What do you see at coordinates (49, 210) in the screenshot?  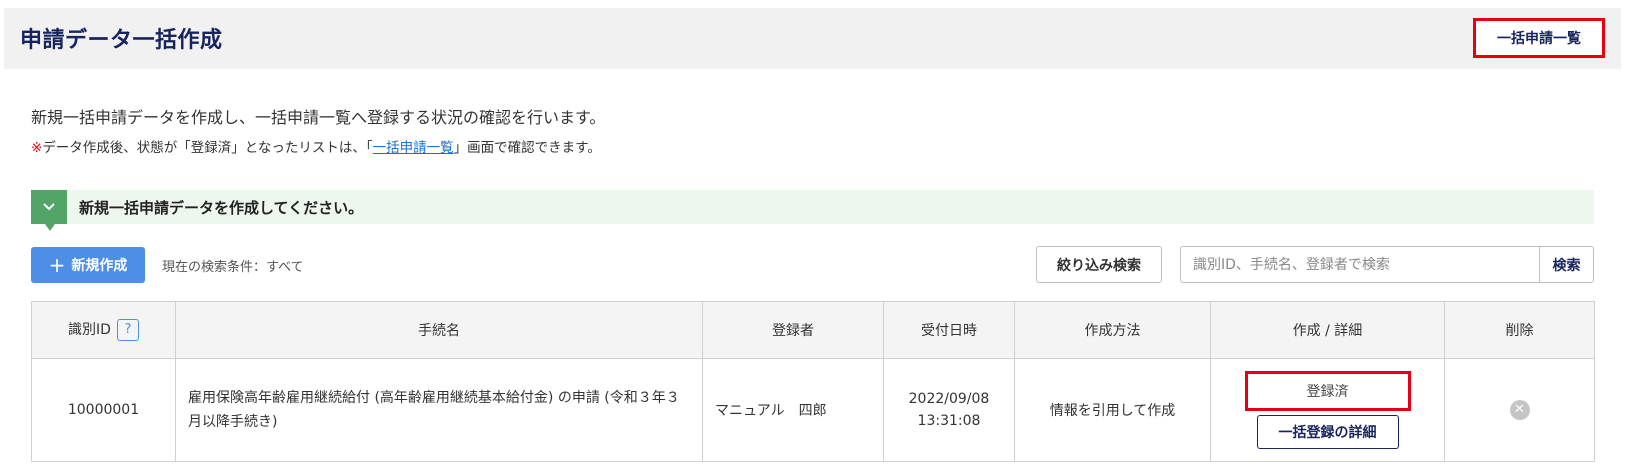 I see `chevron-down-icon` at bounding box center [49, 210].